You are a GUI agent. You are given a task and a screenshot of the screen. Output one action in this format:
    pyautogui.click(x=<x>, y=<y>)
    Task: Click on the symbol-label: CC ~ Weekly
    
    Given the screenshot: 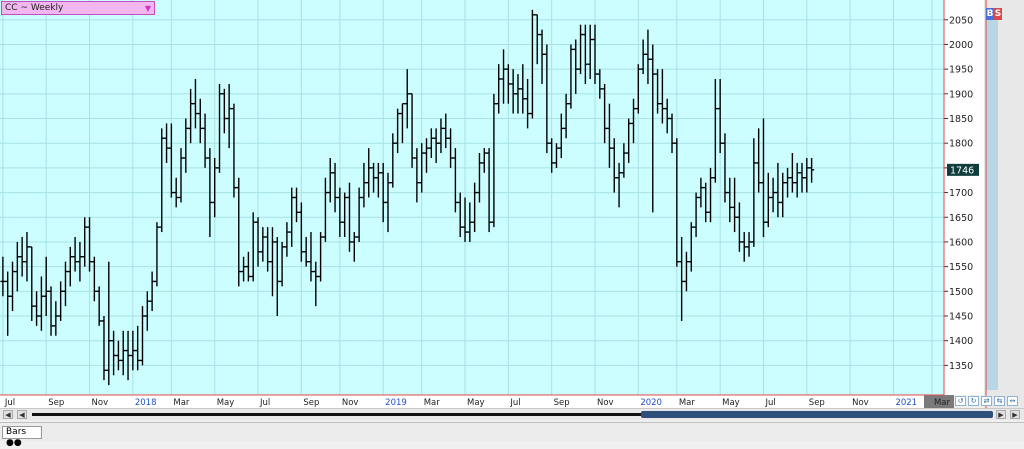 What is the action you would take?
    pyautogui.click(x=34, y=8)
    